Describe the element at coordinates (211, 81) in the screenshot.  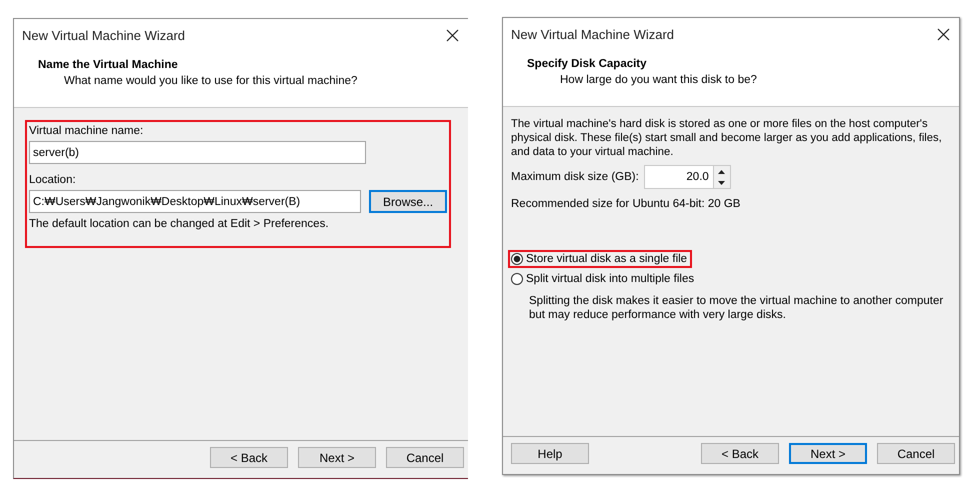
I see `page-subheading: What name would you like to use for this virtual machine?` at that location.